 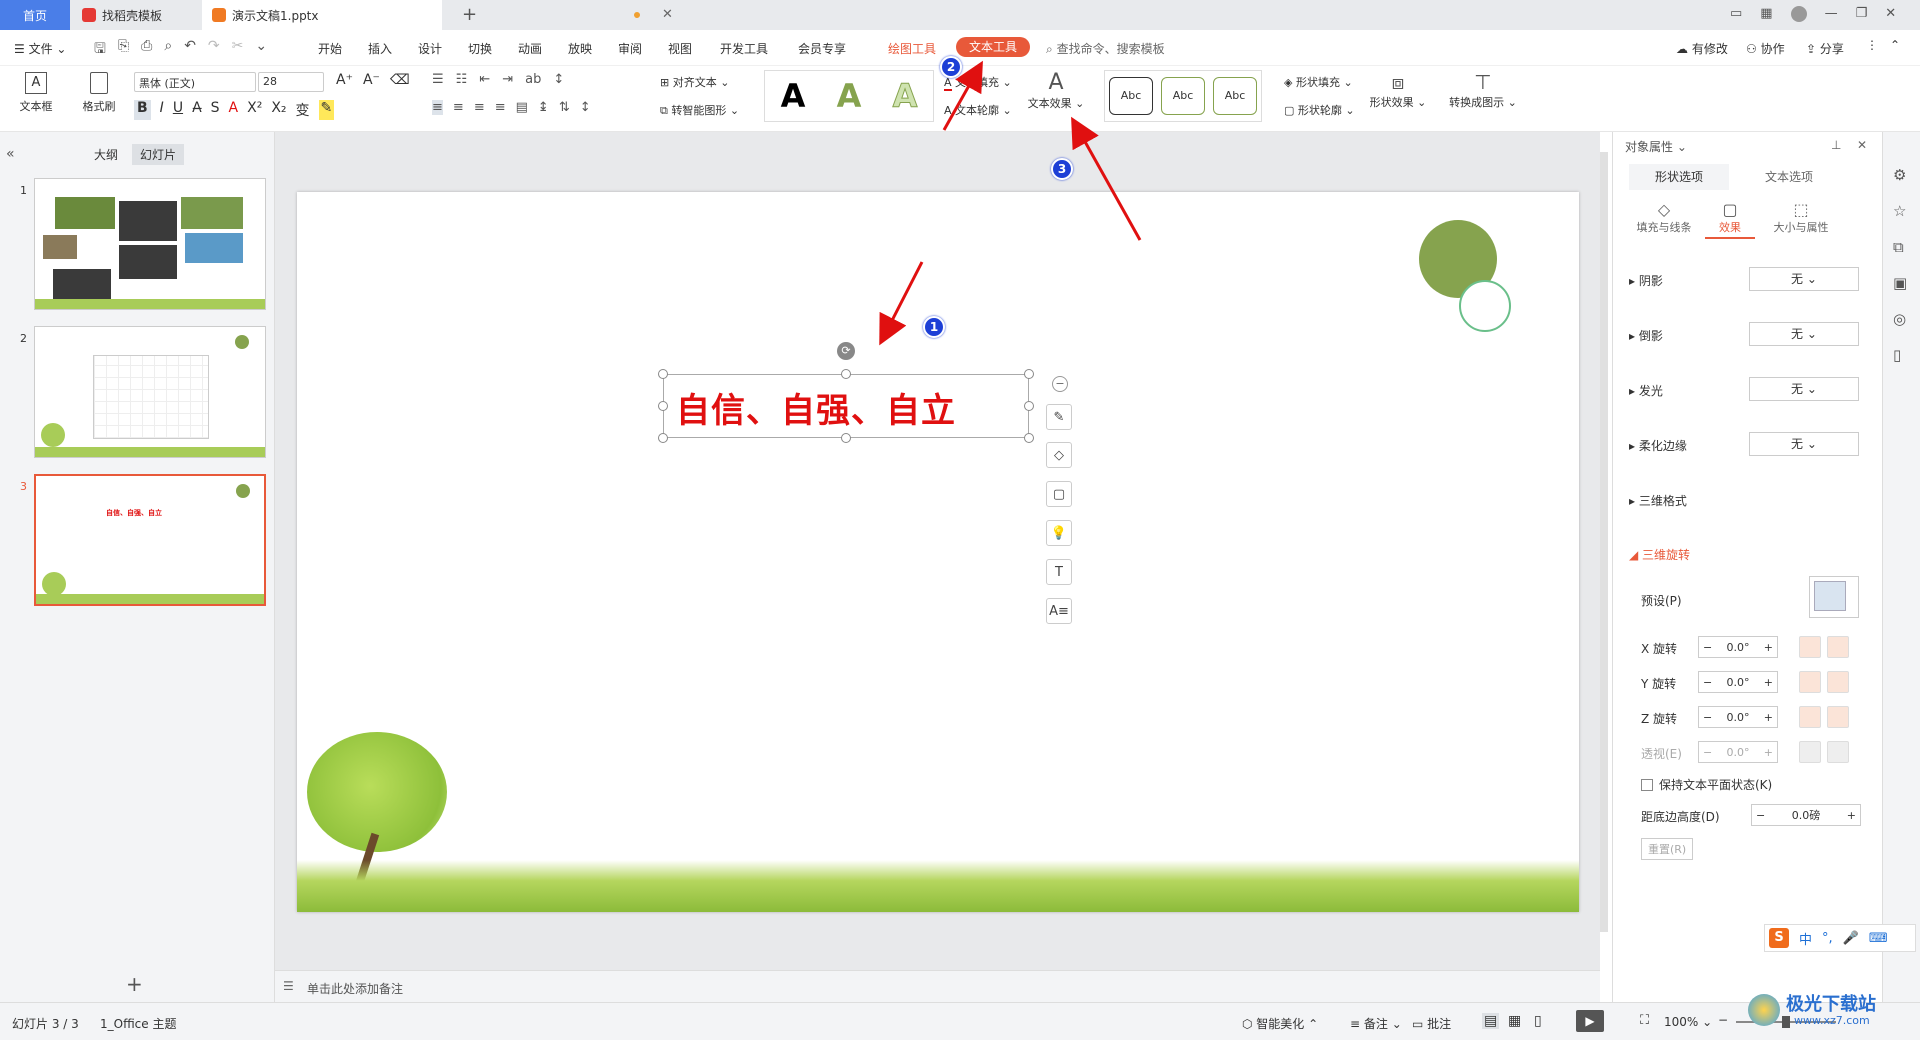 What do you see at coordinates (1898, 247) in the screenshot?
I see `copy-icon: ⧉` at bounding box center [1898, 247].